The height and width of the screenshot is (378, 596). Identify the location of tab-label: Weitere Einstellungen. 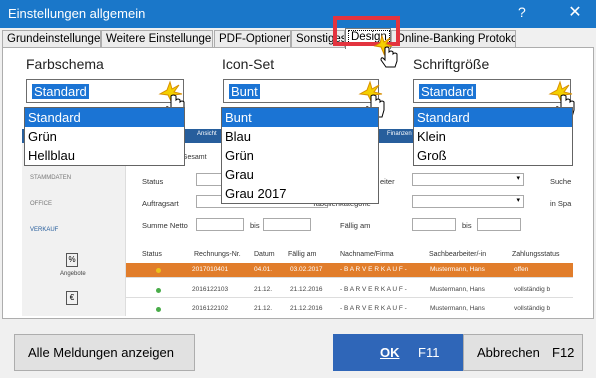
(159, 39).